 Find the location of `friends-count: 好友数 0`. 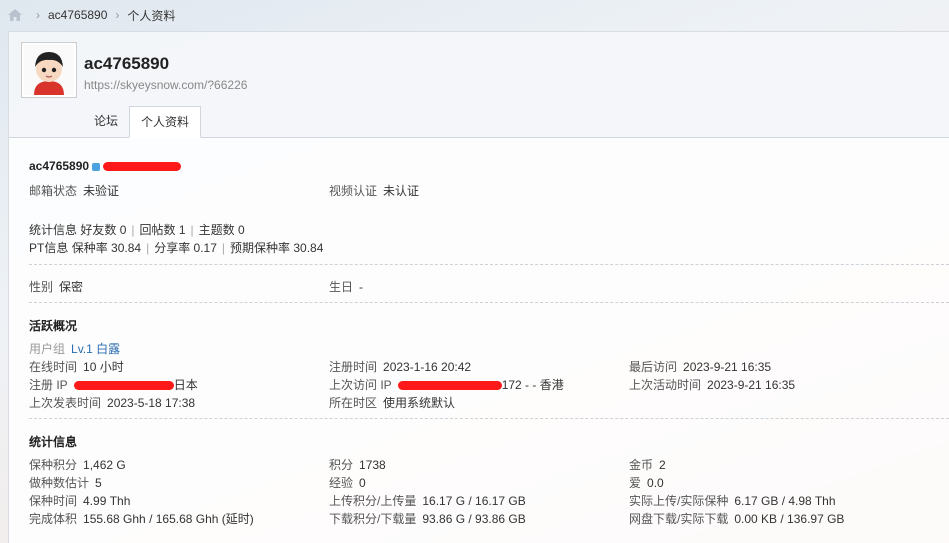

friends-count: 好友数 0 is located at coordinates (103, 230).